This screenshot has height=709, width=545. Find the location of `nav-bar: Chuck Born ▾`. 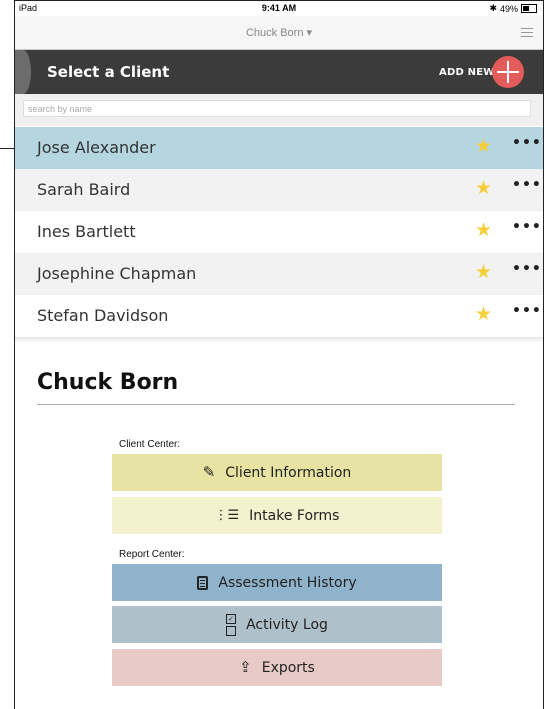

nav-bar: Chuck Born ▾ is located at coordinates (279, 33).